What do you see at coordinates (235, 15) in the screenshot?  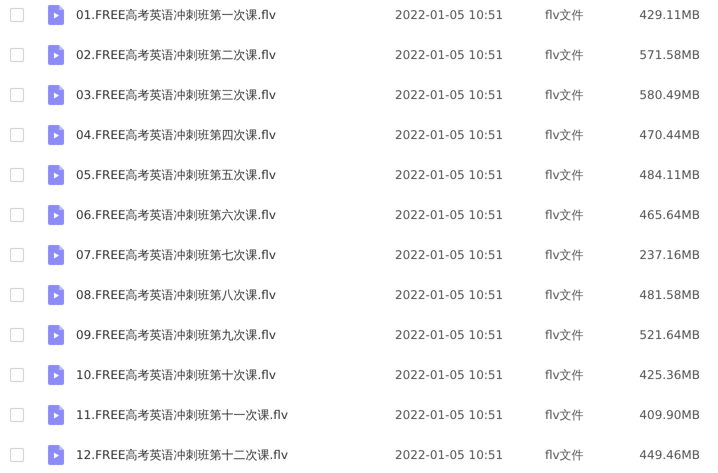 I see `file-name: 01.FREE高考英语冲刺班第一次课.flv` at bounding box center [235, 15].